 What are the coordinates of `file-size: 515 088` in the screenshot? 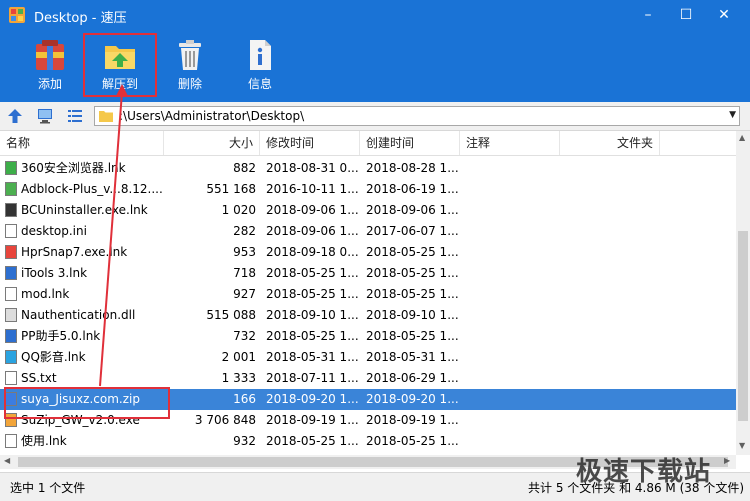 It's located at (231, 315).